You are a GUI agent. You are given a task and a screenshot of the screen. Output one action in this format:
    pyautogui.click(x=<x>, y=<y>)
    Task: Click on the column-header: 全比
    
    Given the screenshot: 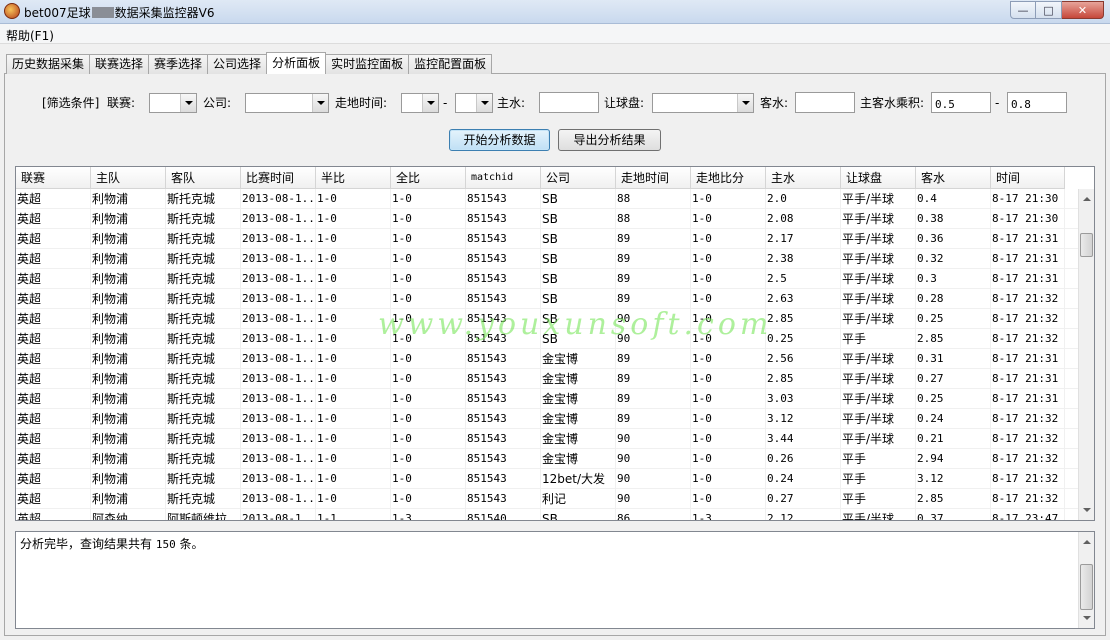 What is the action you would take?
    pyautogui.click(x=428, y=178)
    